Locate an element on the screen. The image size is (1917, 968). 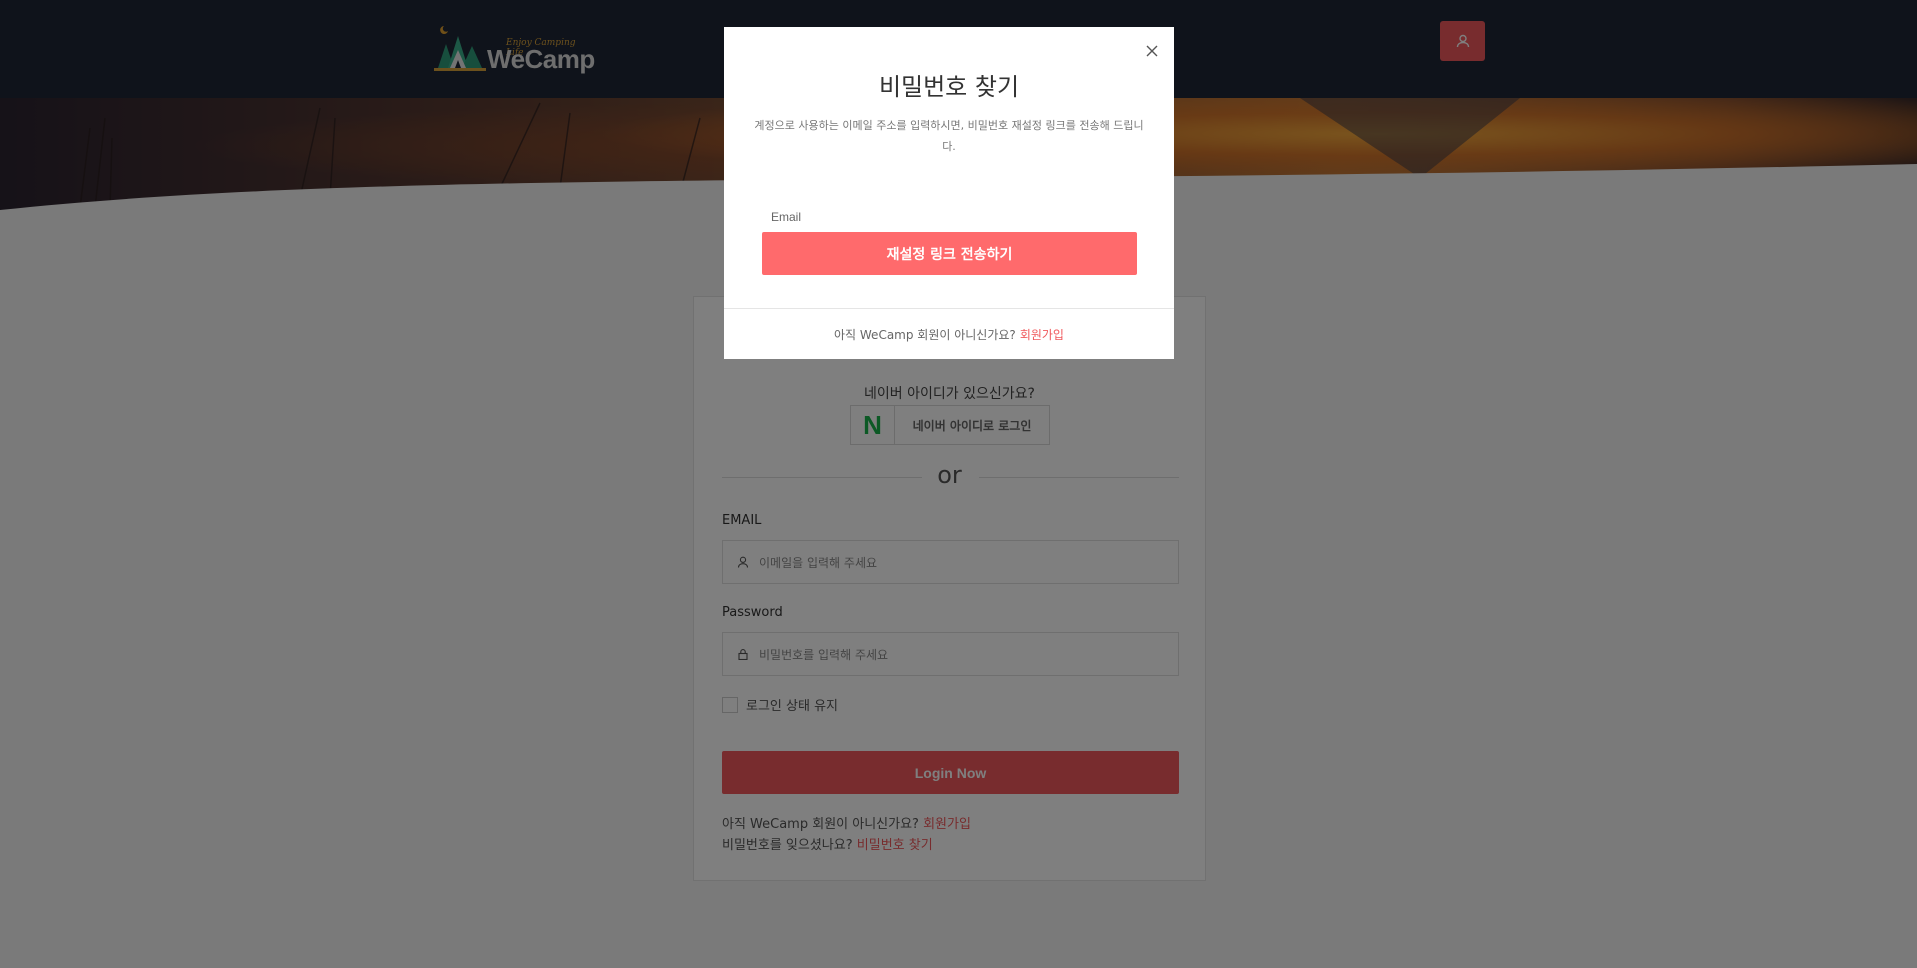
modal-email-placeholder: Email is located at coordinates (786, 217).